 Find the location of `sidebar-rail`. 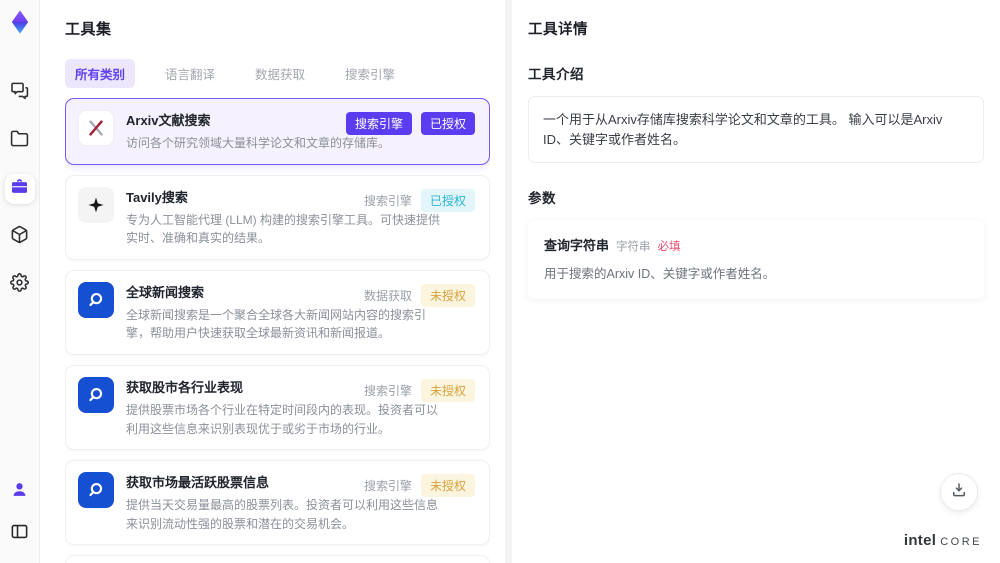

sidebar-rail is located at coordinates (20, 281).